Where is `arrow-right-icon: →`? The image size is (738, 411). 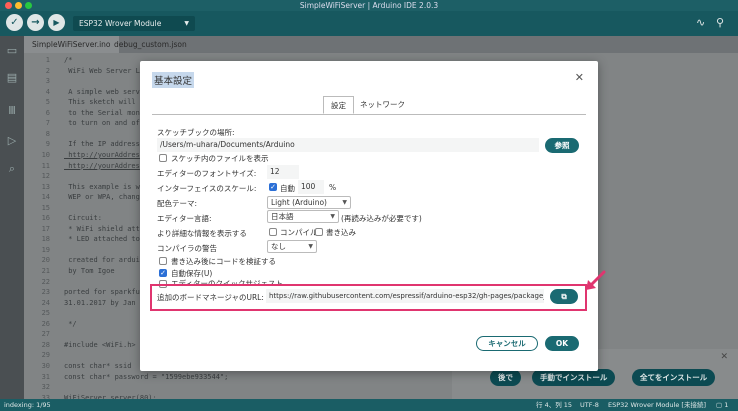
arrow-right-icon: → is located at coordinates (35, 22).